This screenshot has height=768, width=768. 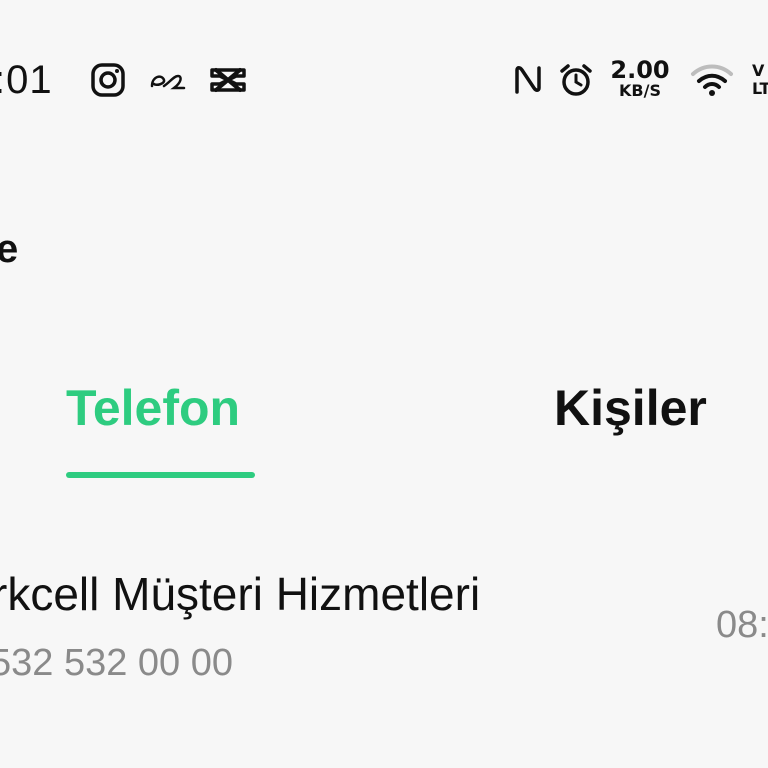 I want to click on volte-bottom-text: LT, so click(x=760, y=88).